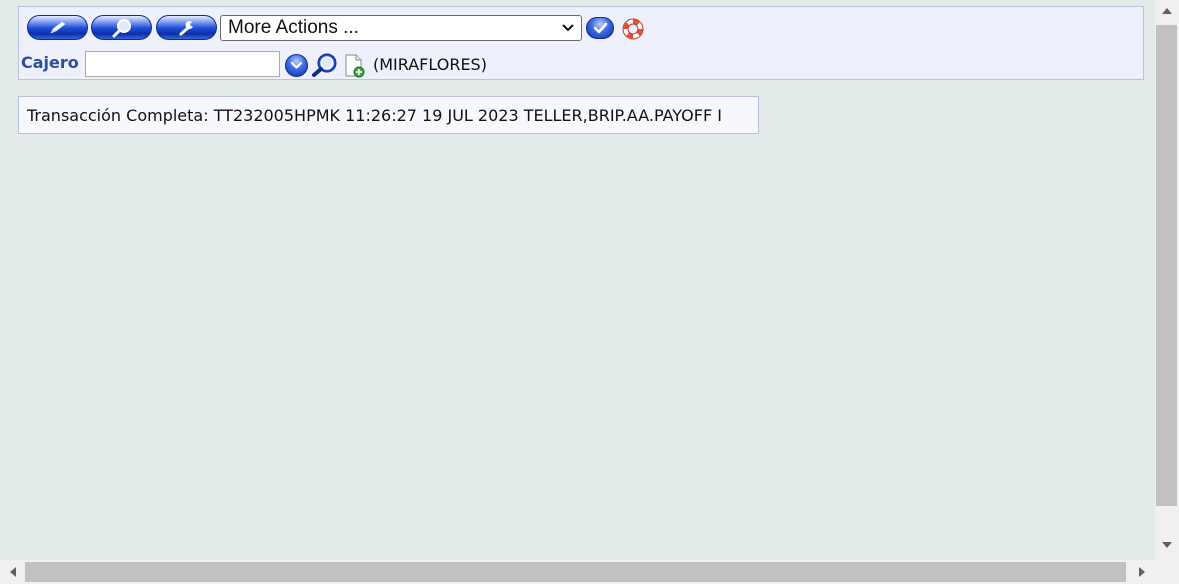 This screenshot has height=584, width=1179. What do you see at coordinates (430, 64) in the screenshot?
I see `branch-name: (MIRAFLORES)` at bounding box center [430, 64].